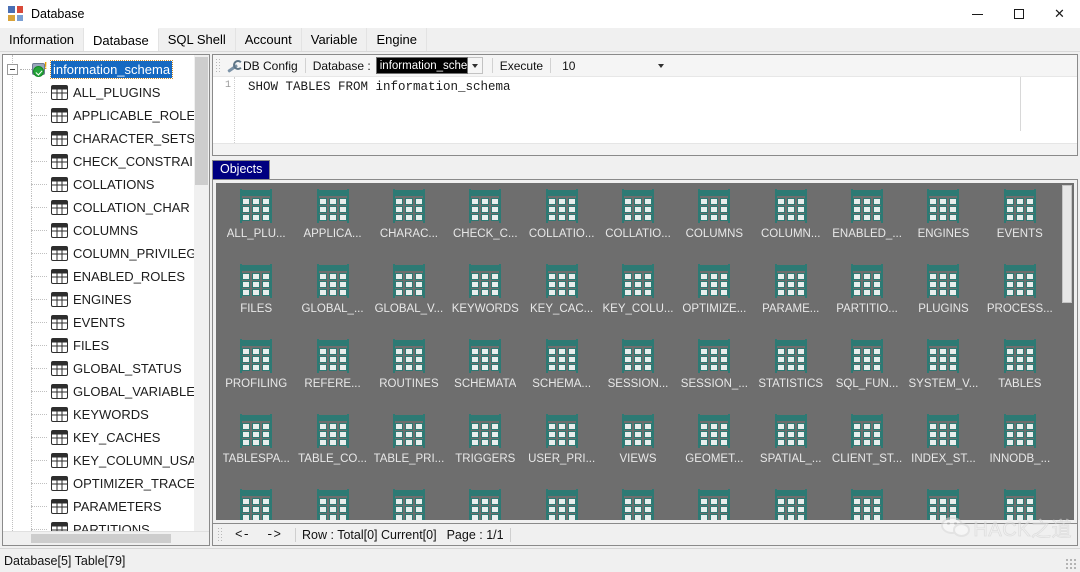 This screenshot has width=1080, height=572. I want to click on tree-node-table: KEY_CACHES, so click(106, 437).